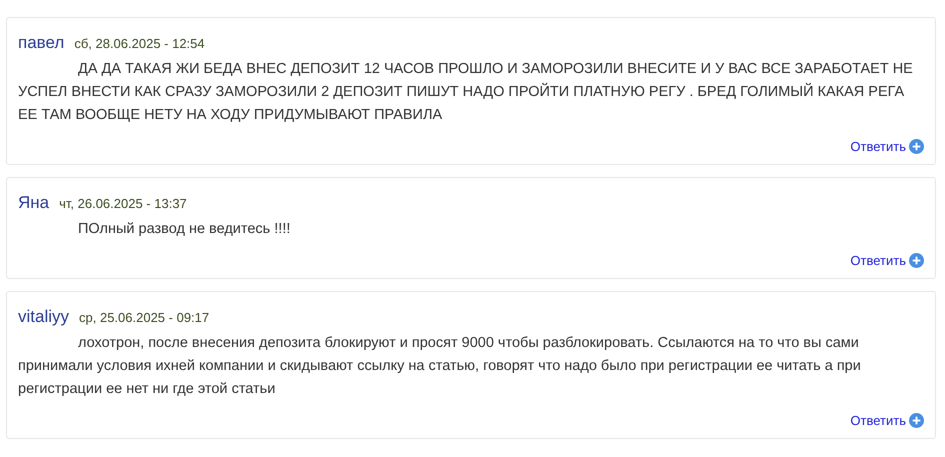 The image size is (945, 457). I want to click on comment-author: vitaliyy, so click(44, 317).